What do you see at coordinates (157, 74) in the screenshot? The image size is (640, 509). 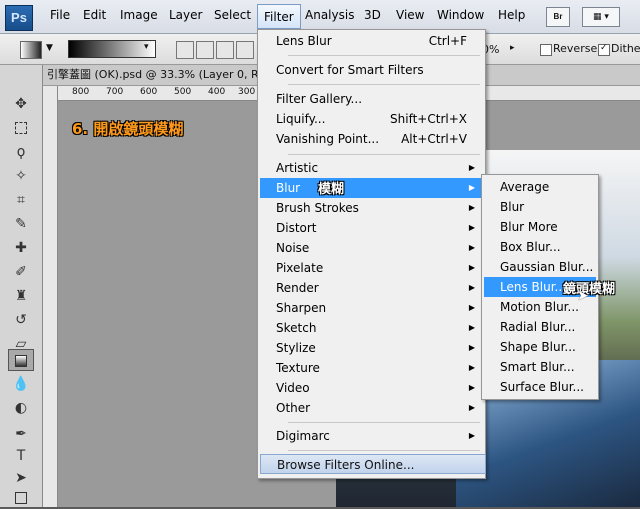 I see `document-title: 引擎蓋圖 (OK).psd @ 33.3% (Layer 0, RG` at bounding box center [157, 74].